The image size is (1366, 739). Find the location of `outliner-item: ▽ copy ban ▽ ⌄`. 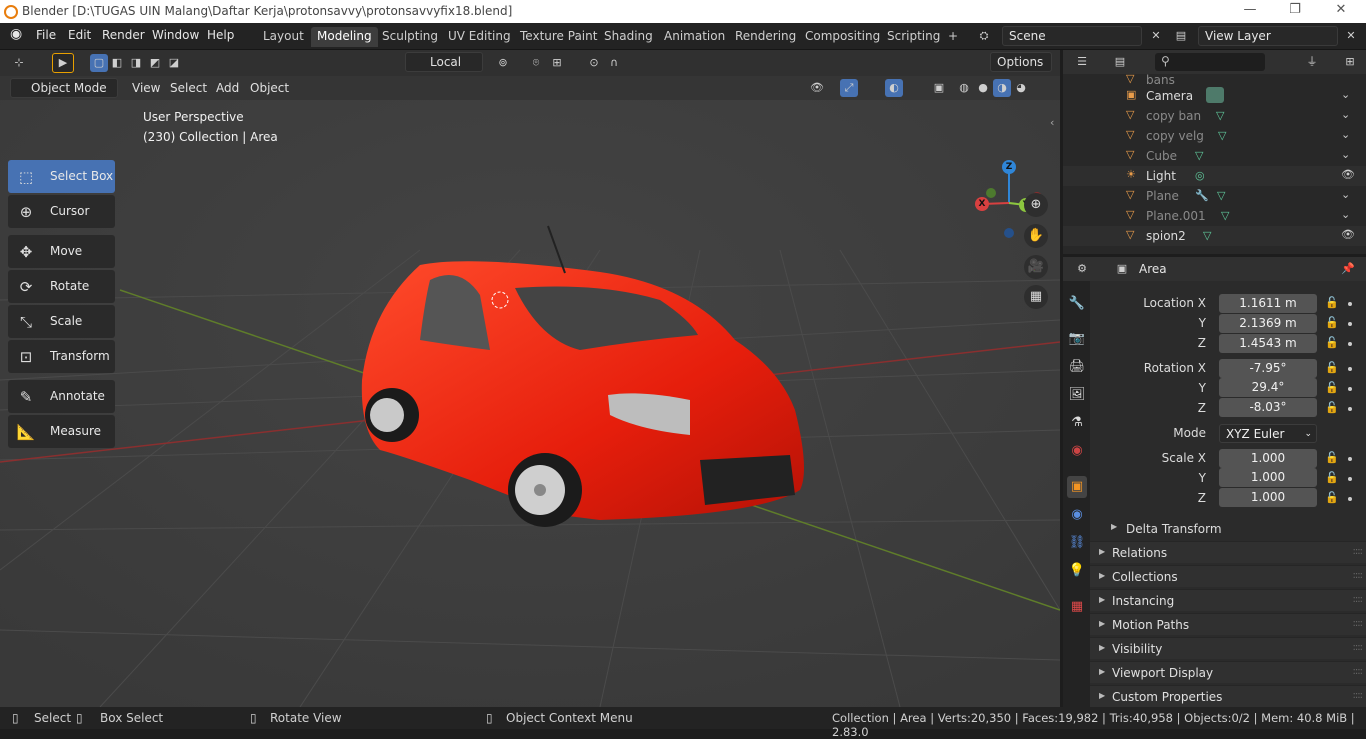

outliner-item: ▽ copy ban ▽ ⌄ is located at coordinates (1214, 116).